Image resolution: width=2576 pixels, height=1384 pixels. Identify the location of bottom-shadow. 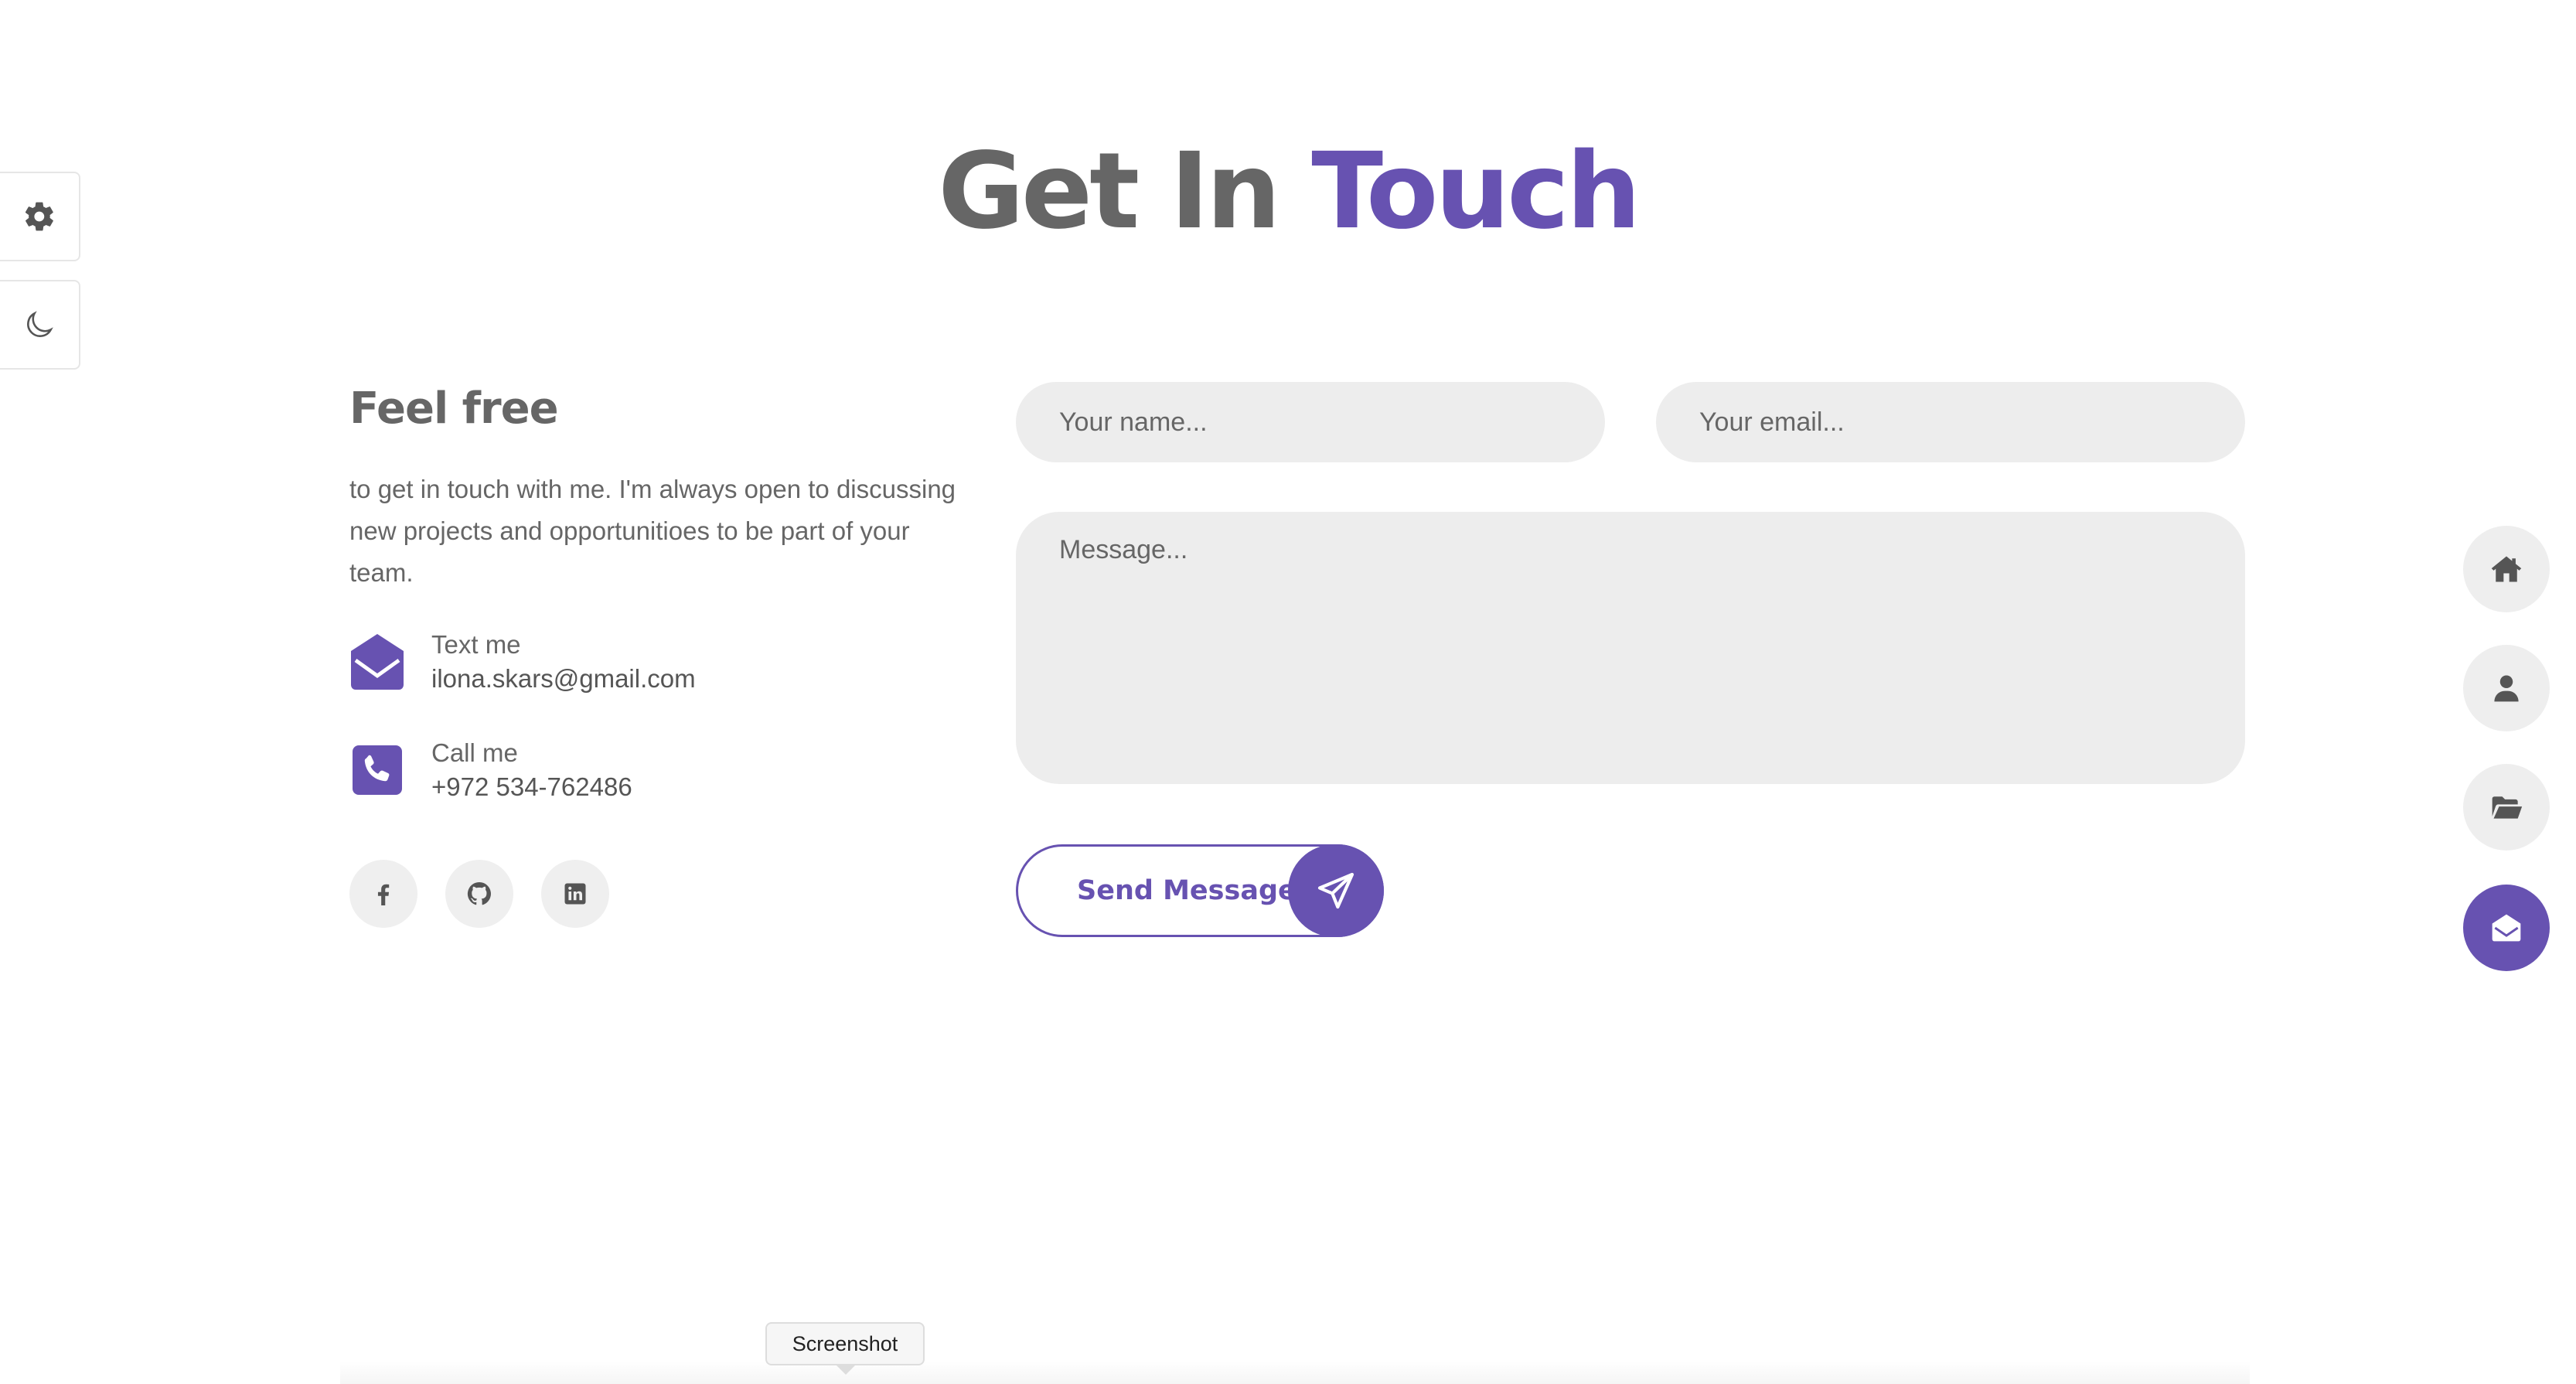
(1295, 1372).